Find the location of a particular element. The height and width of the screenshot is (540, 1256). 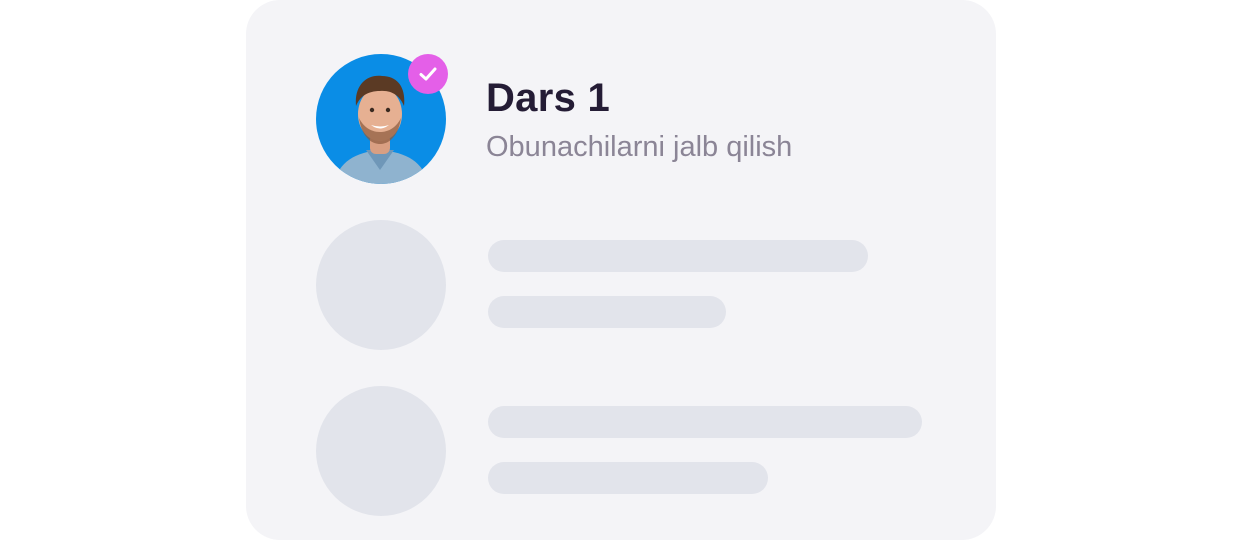

lesson-subtitle: Obunachilarni jalb qilish is located at coordinates (639, 147).